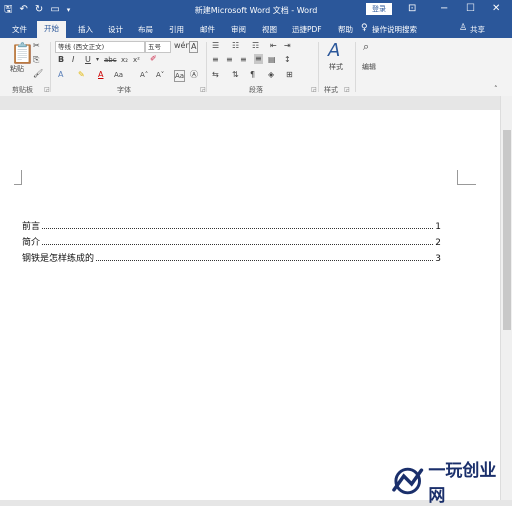  I want to click on tab-insert: 插入, so click(85, 29).